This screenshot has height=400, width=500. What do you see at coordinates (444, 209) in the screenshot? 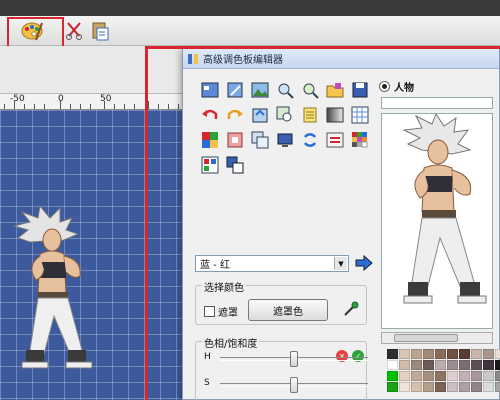
I see `fighter-preview-image` at bounding box center [444, 209].